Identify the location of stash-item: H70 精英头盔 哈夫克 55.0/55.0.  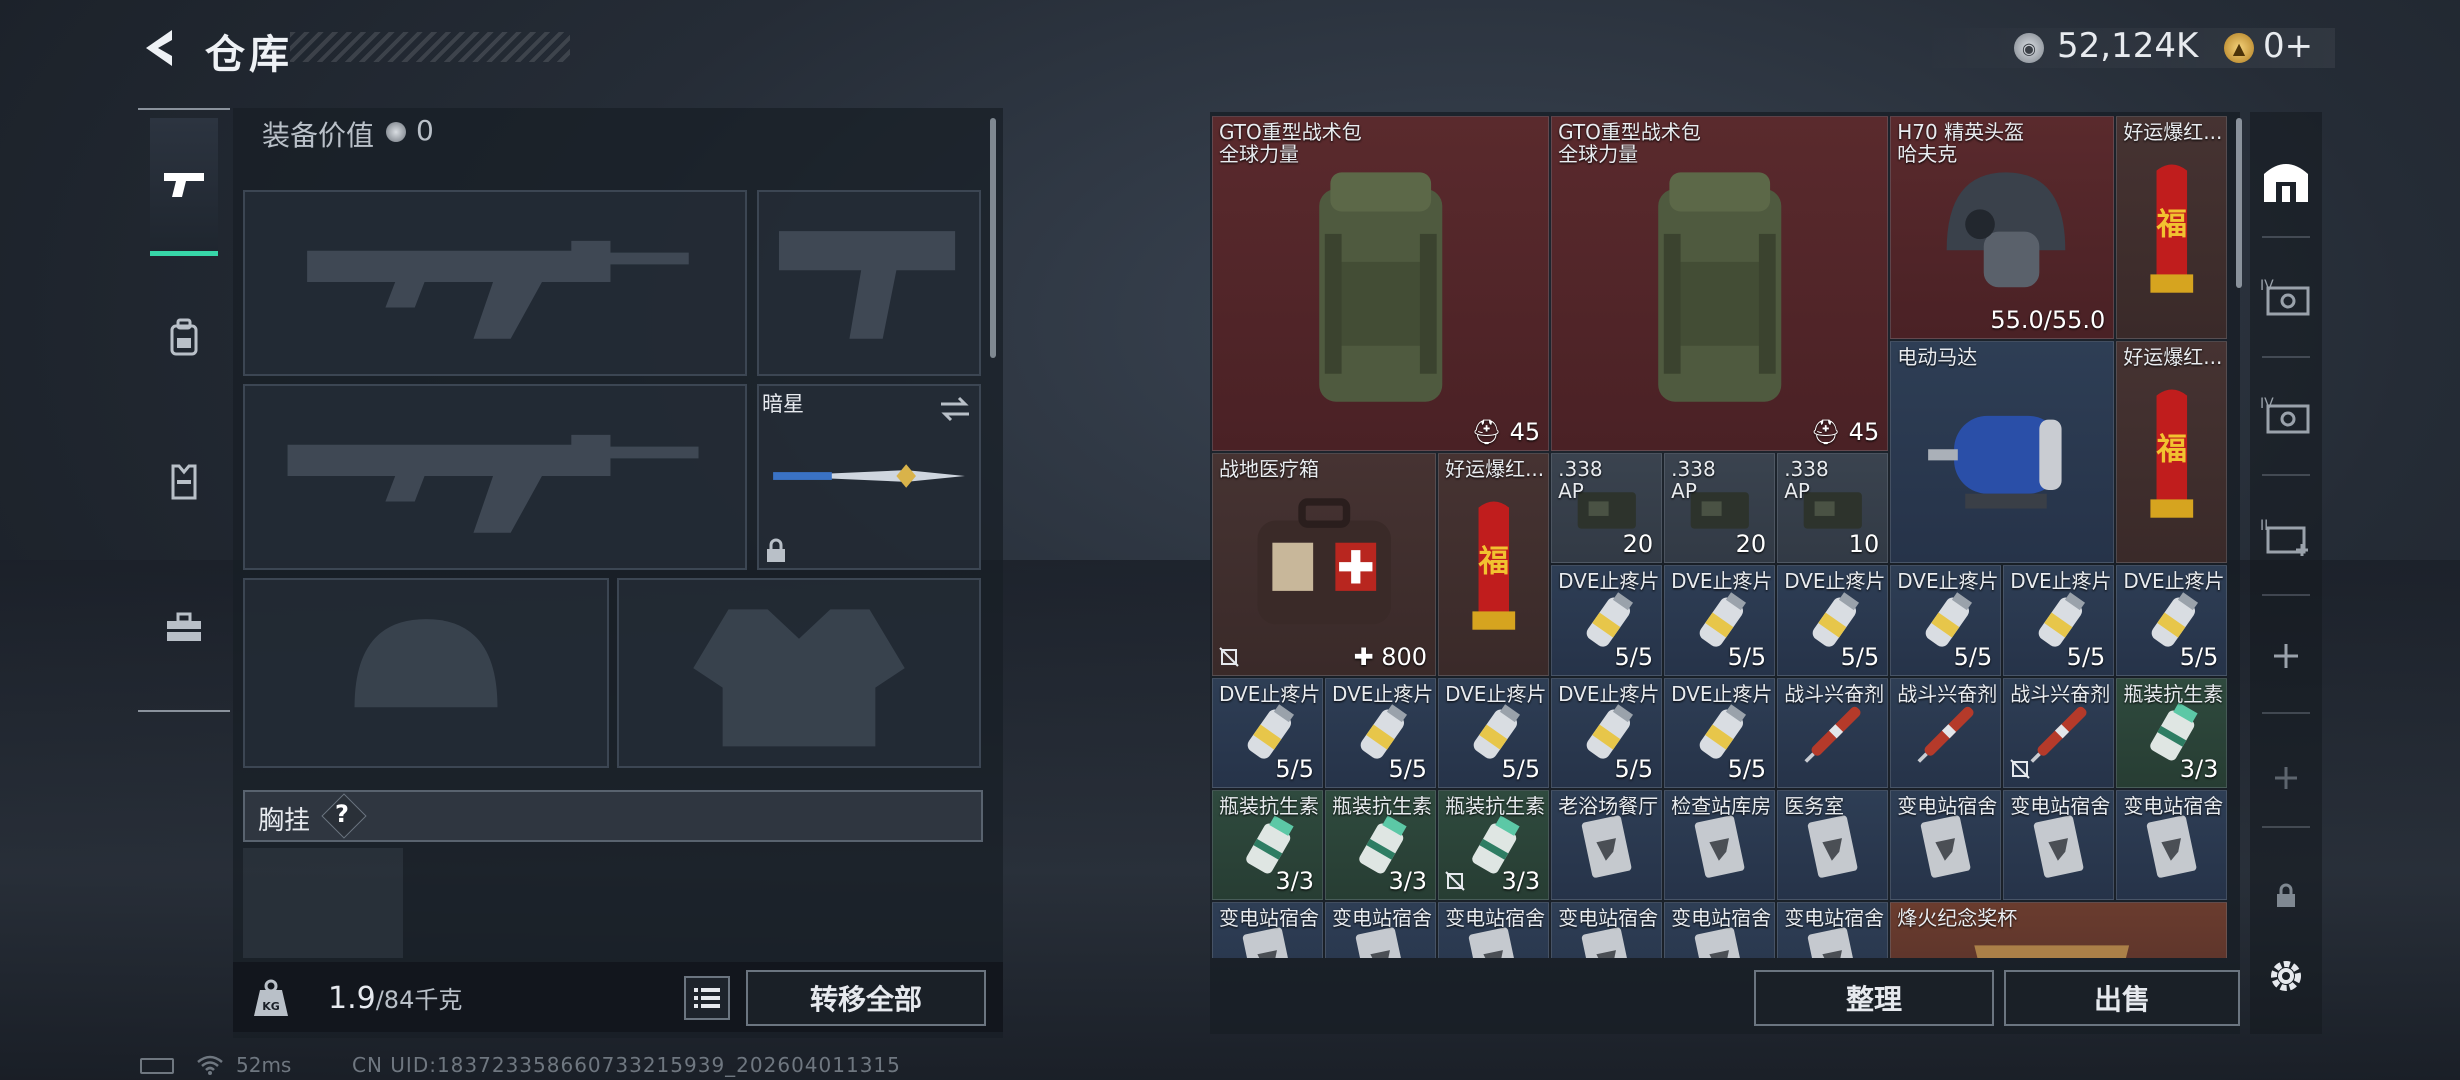
(2002, 227).